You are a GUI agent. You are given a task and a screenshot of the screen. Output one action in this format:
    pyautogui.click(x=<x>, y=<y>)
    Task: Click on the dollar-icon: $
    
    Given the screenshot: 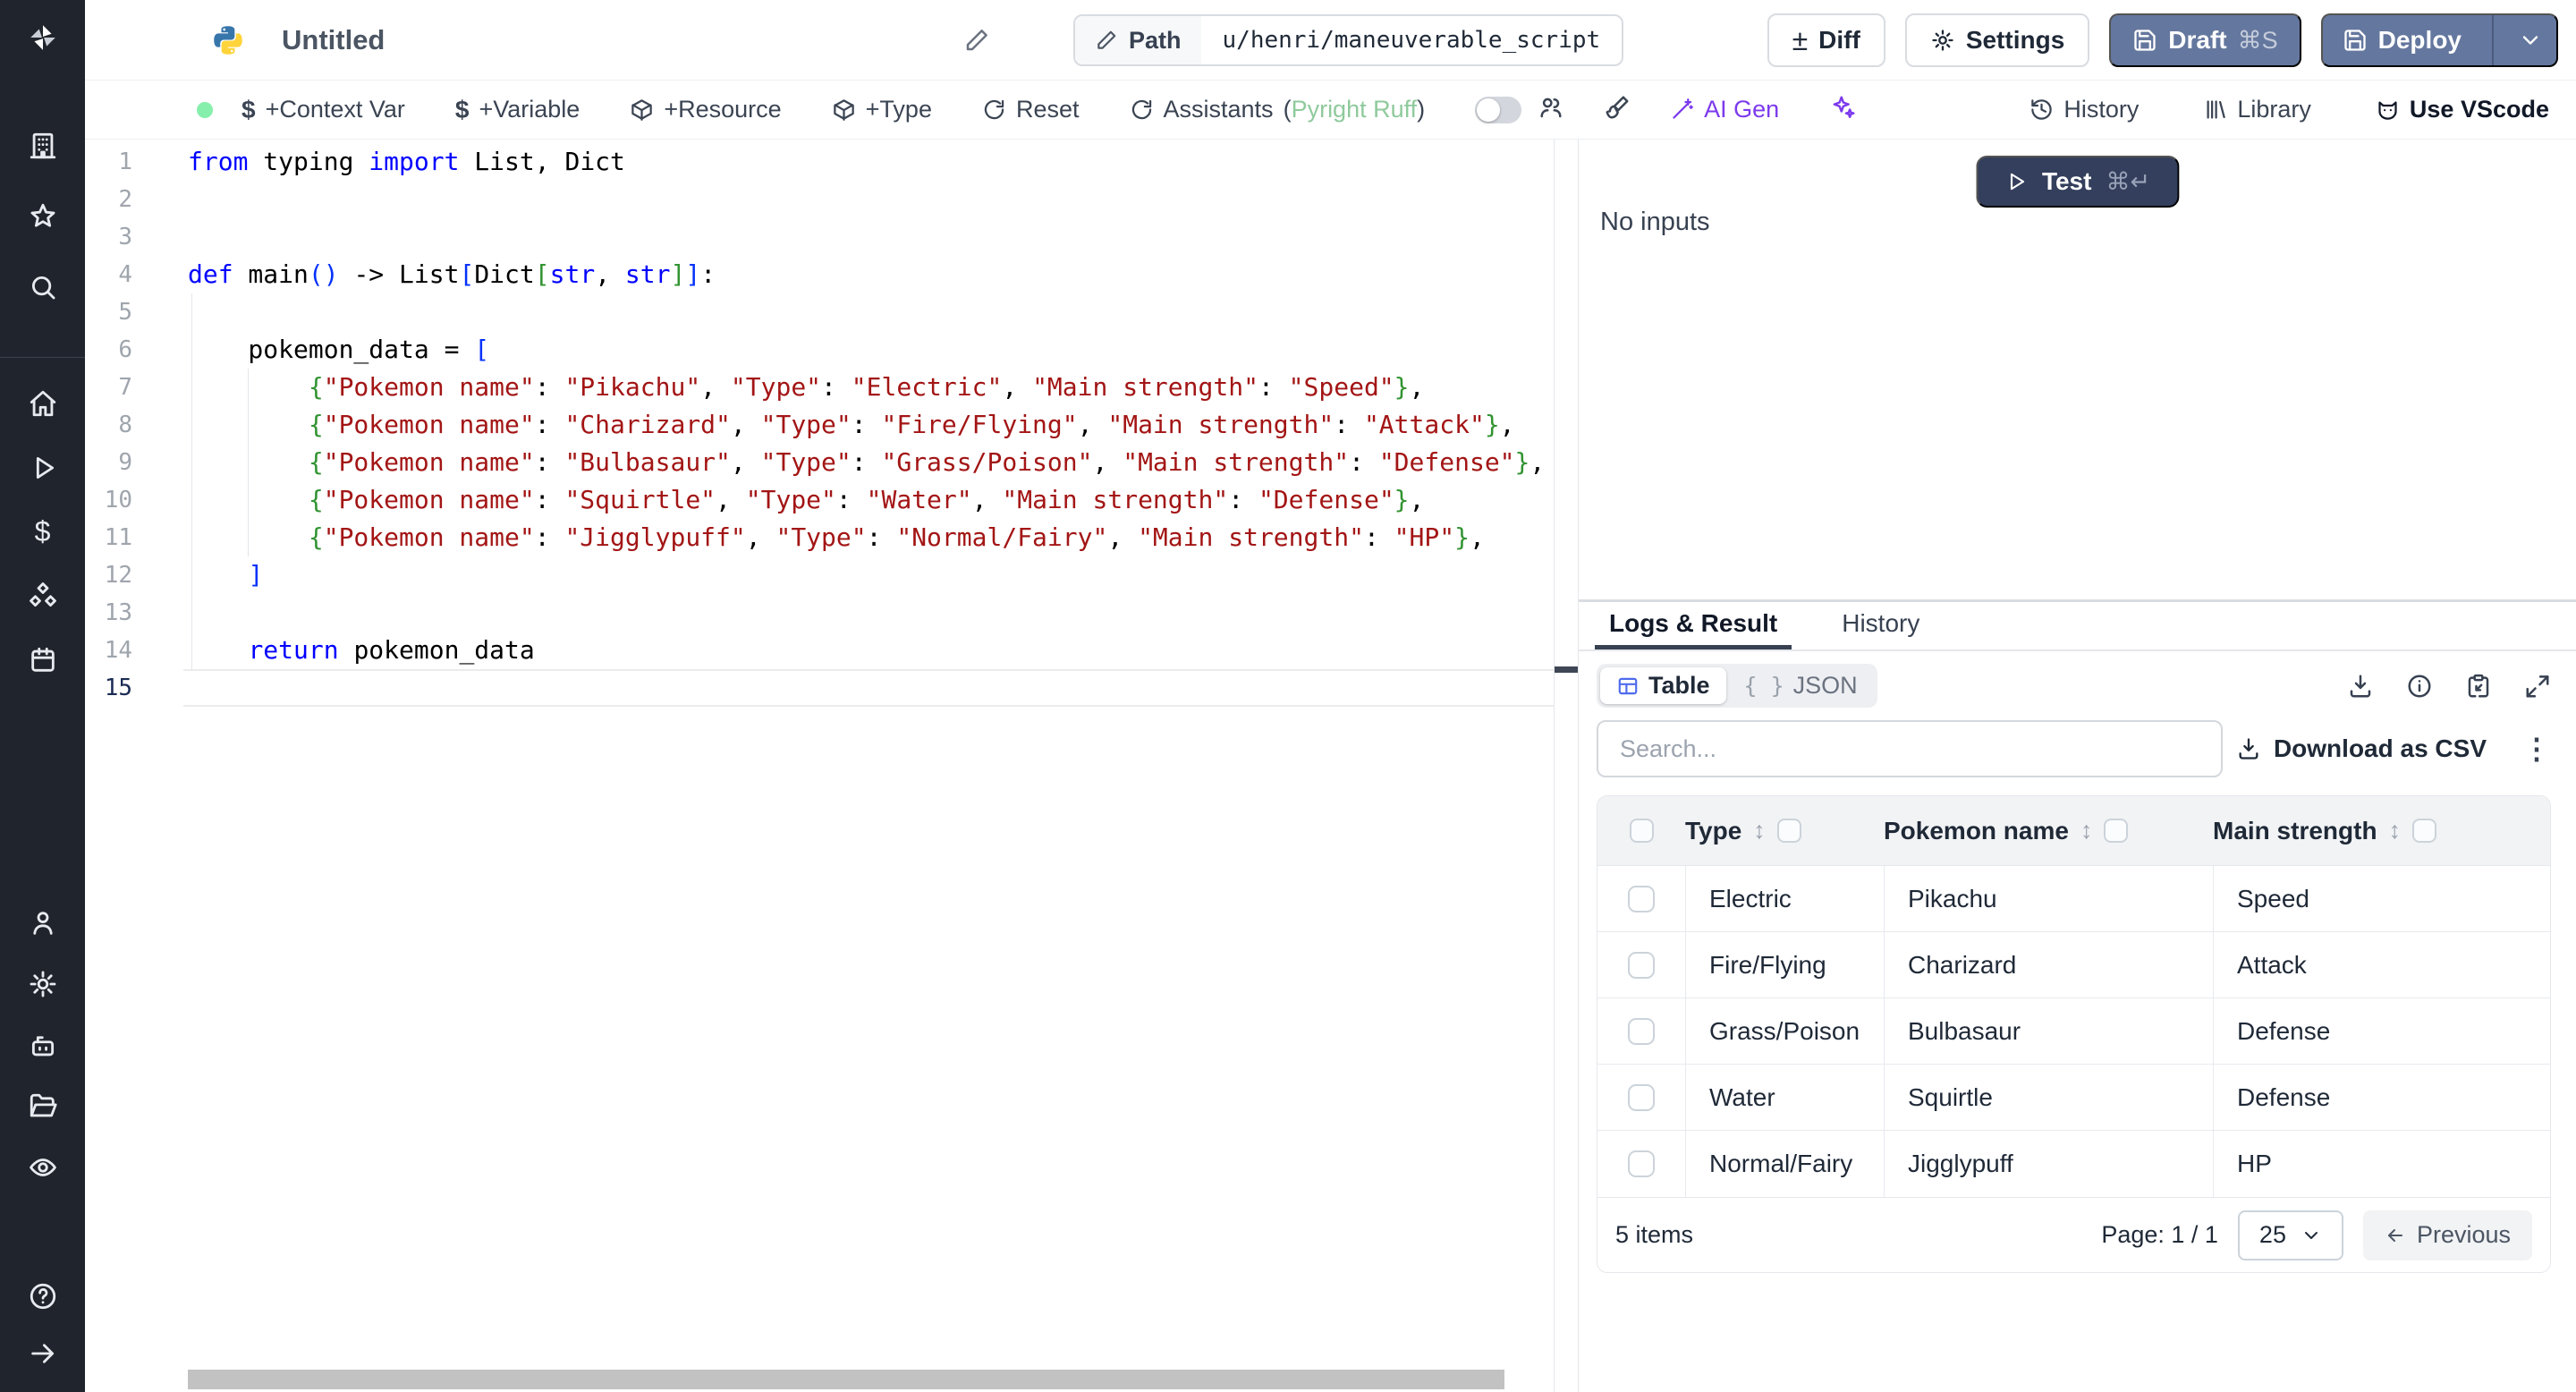 What is the action you would take?
    pyautogui.click(x=462, y=109)
    